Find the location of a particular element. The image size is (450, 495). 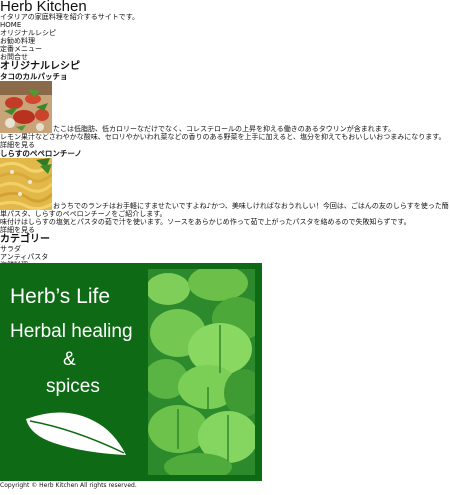

carpaccio-thumbnail is located at coordinates (26, 107).